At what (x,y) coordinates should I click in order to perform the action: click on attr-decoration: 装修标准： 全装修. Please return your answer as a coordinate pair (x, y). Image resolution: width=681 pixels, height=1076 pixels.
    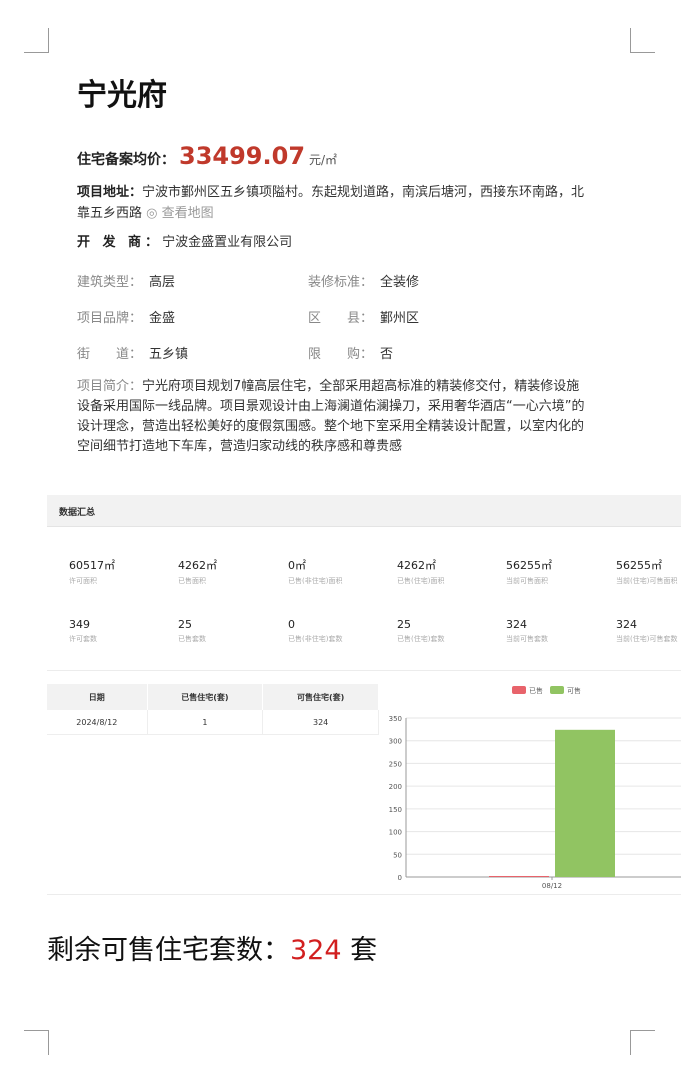
    Looking at the image, I should click on (363, 280).